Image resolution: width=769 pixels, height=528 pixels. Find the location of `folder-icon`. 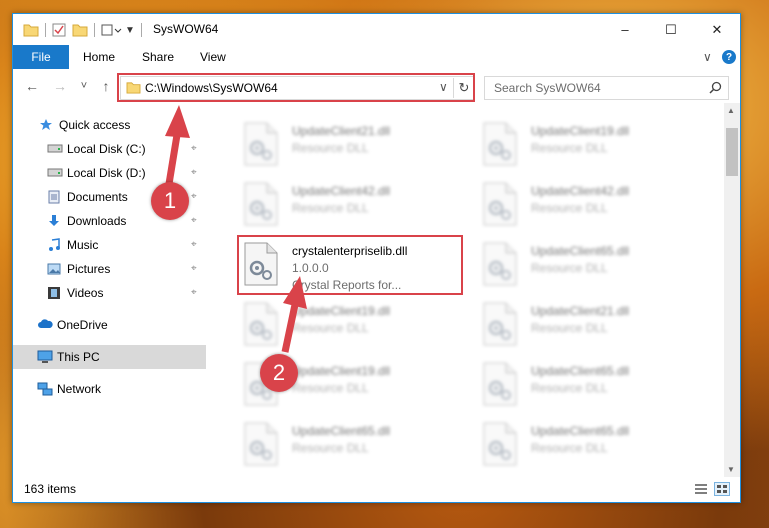

folder-icon is located at coordinates (31, 30).